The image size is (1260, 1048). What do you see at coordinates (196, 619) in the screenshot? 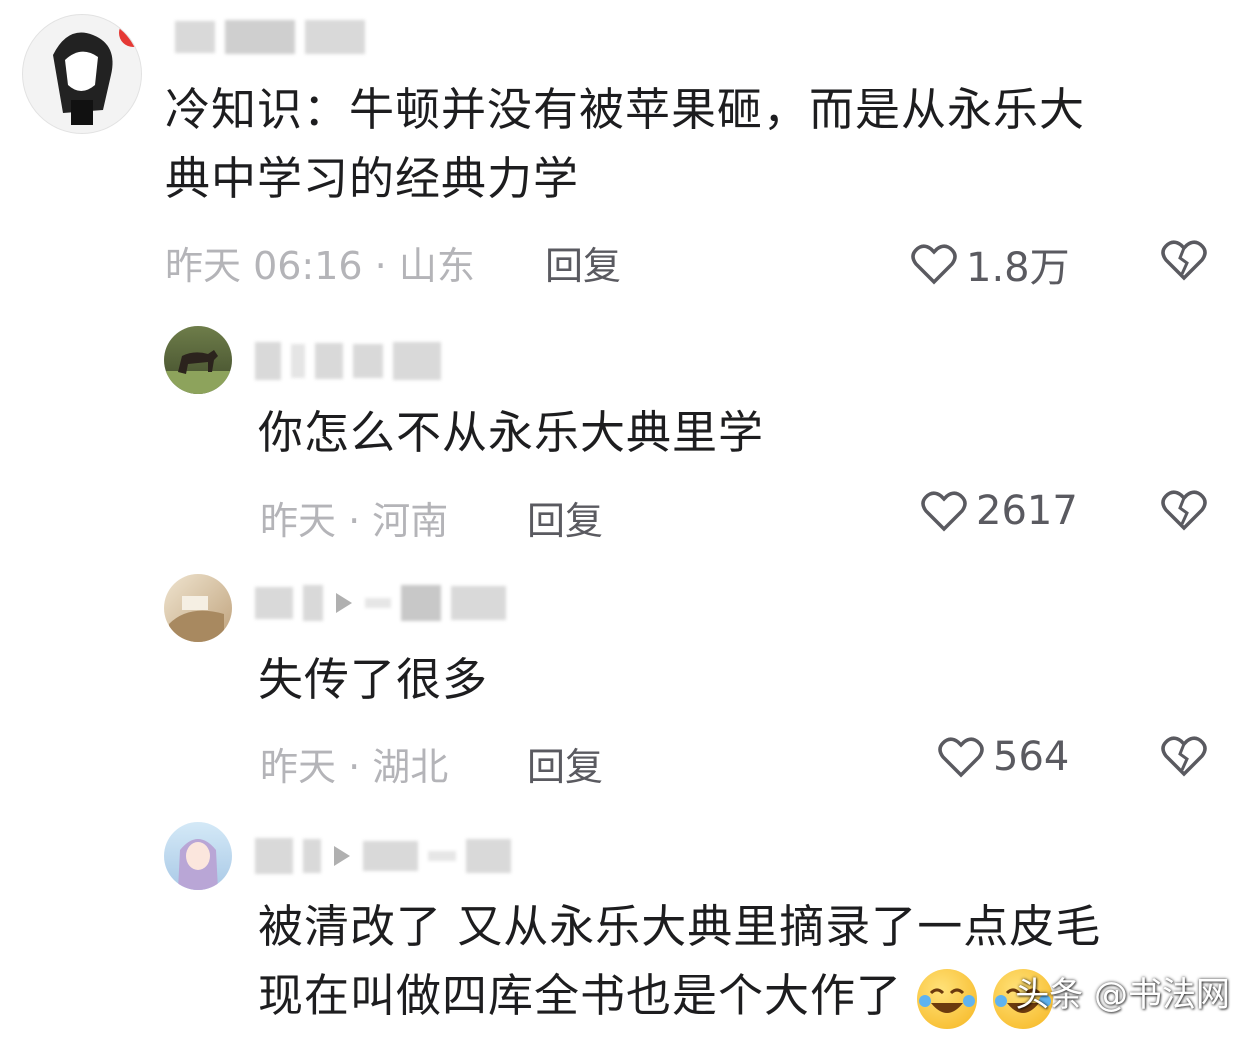
I see `avatar-photo-icon` at bounding box center [196, 619].